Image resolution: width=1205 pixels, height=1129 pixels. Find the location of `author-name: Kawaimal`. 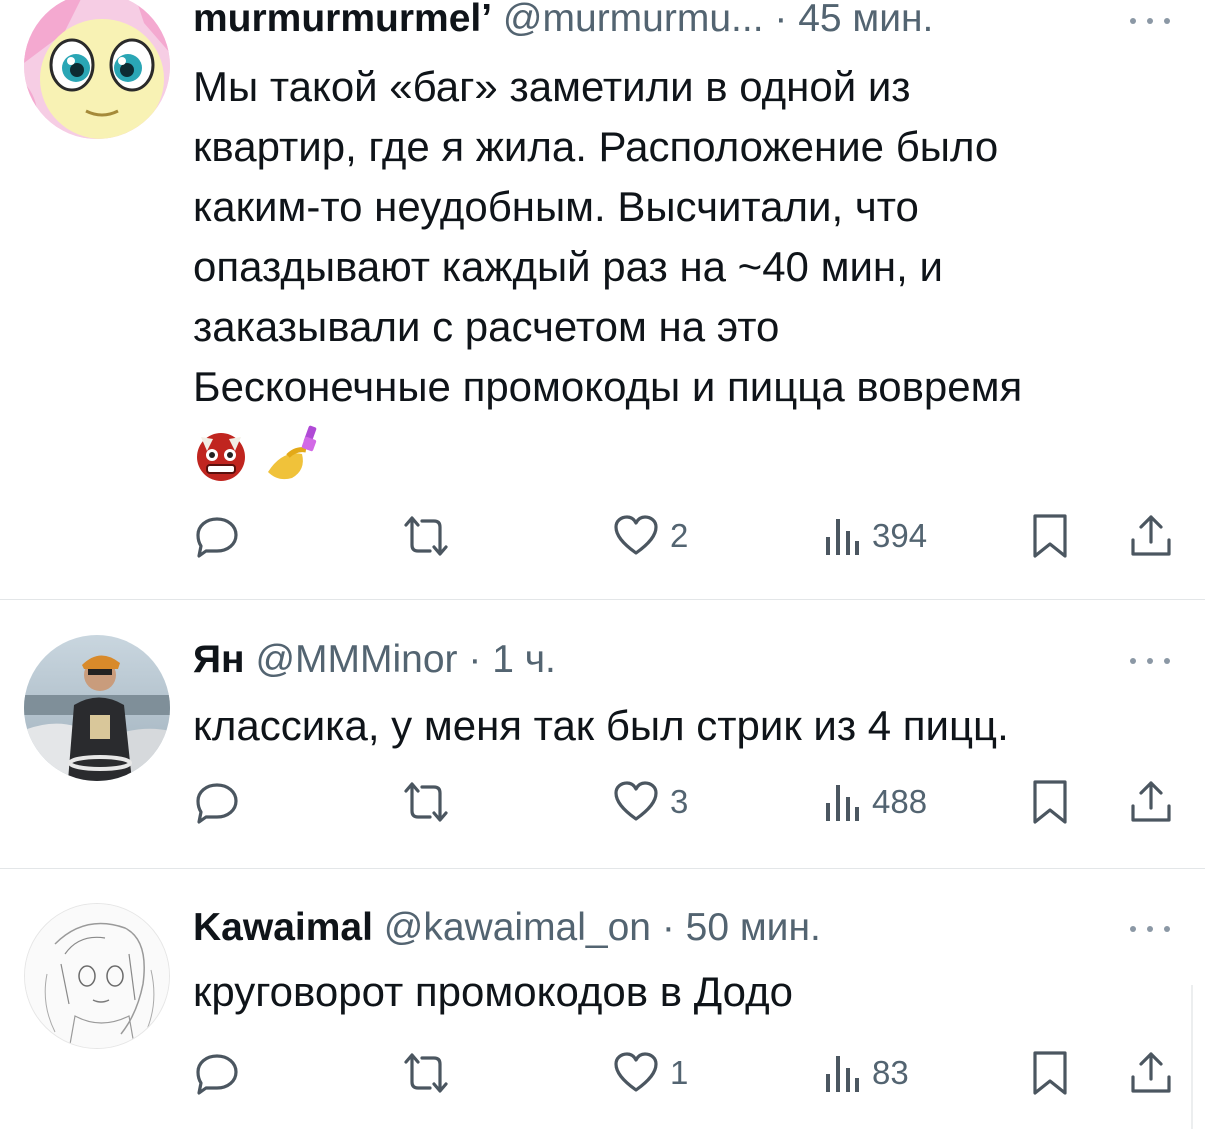

author-name: Kawaimal is located at coordinates (283, 927).